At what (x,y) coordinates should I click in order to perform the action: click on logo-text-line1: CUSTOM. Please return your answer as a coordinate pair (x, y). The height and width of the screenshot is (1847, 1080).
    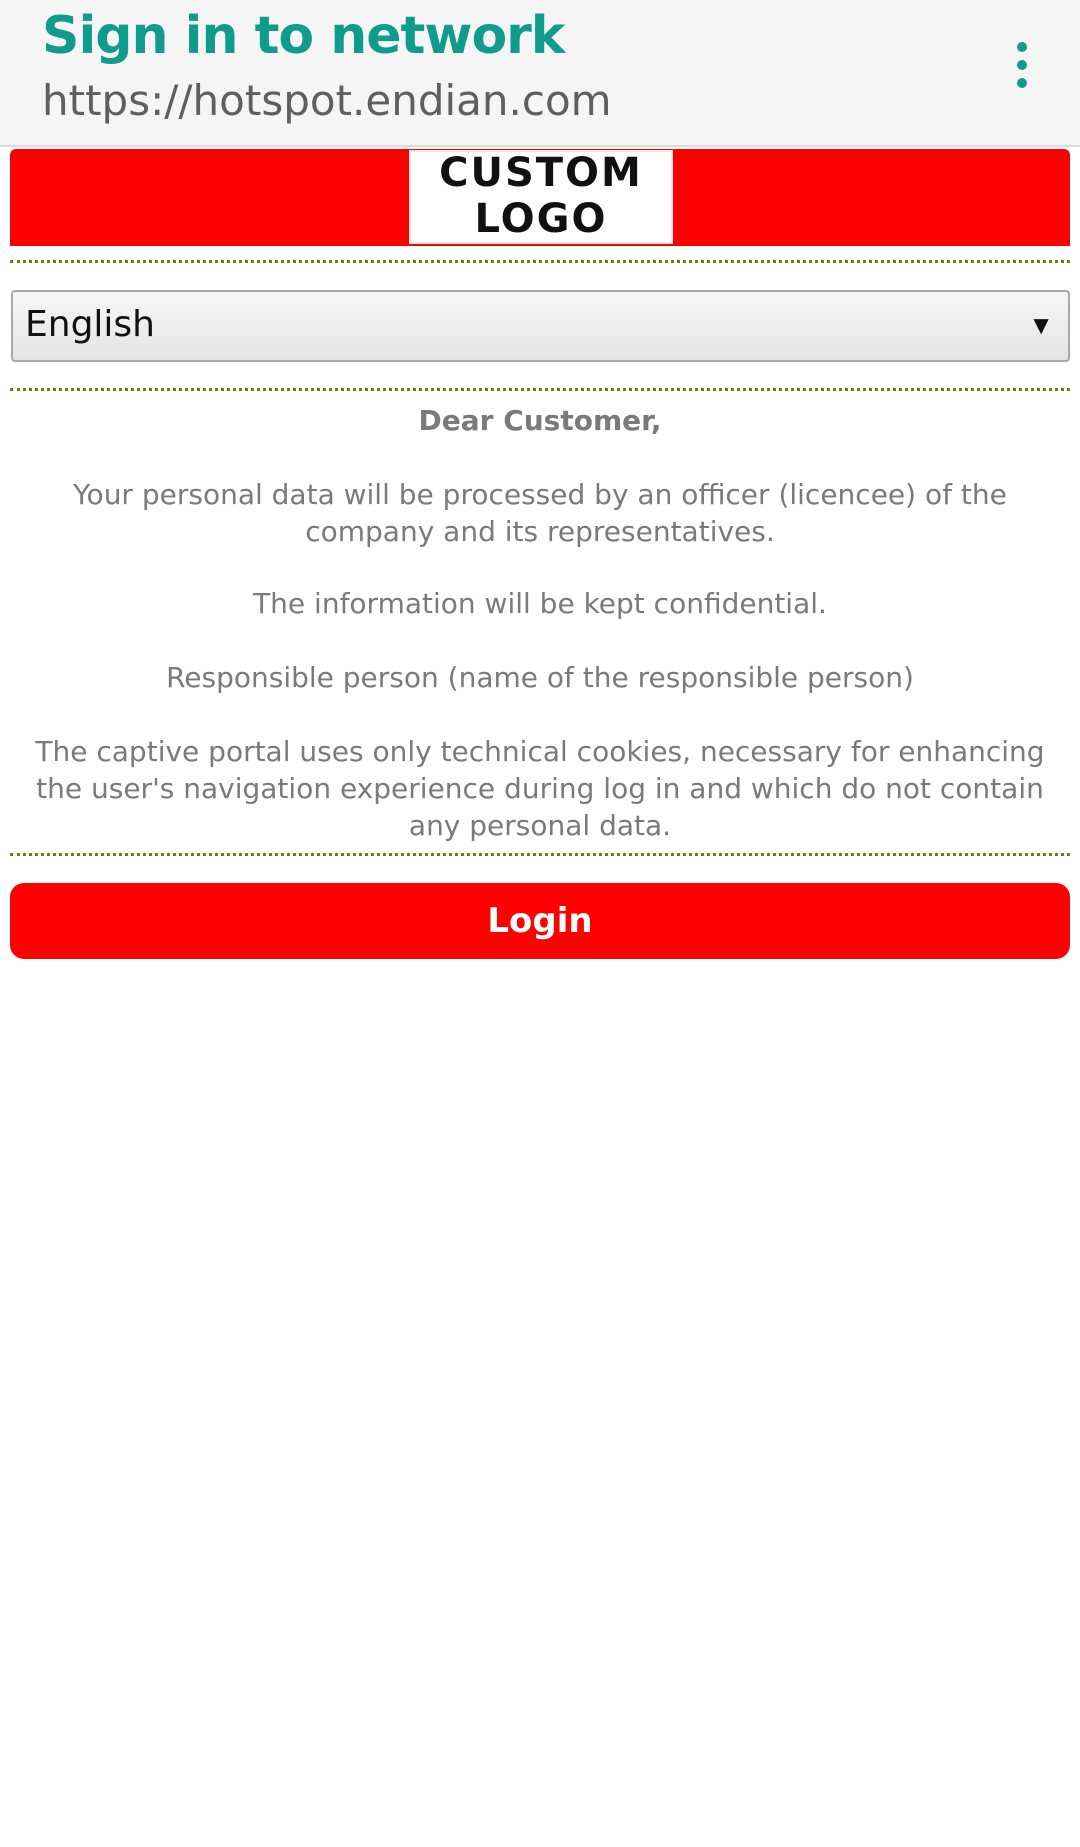
    Looking at the image, I should click on (541, 173).